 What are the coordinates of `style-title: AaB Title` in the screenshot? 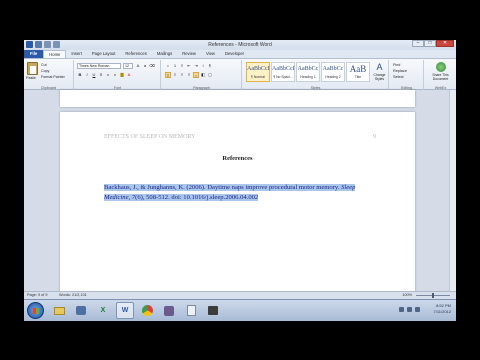 It's located at (358, 72).